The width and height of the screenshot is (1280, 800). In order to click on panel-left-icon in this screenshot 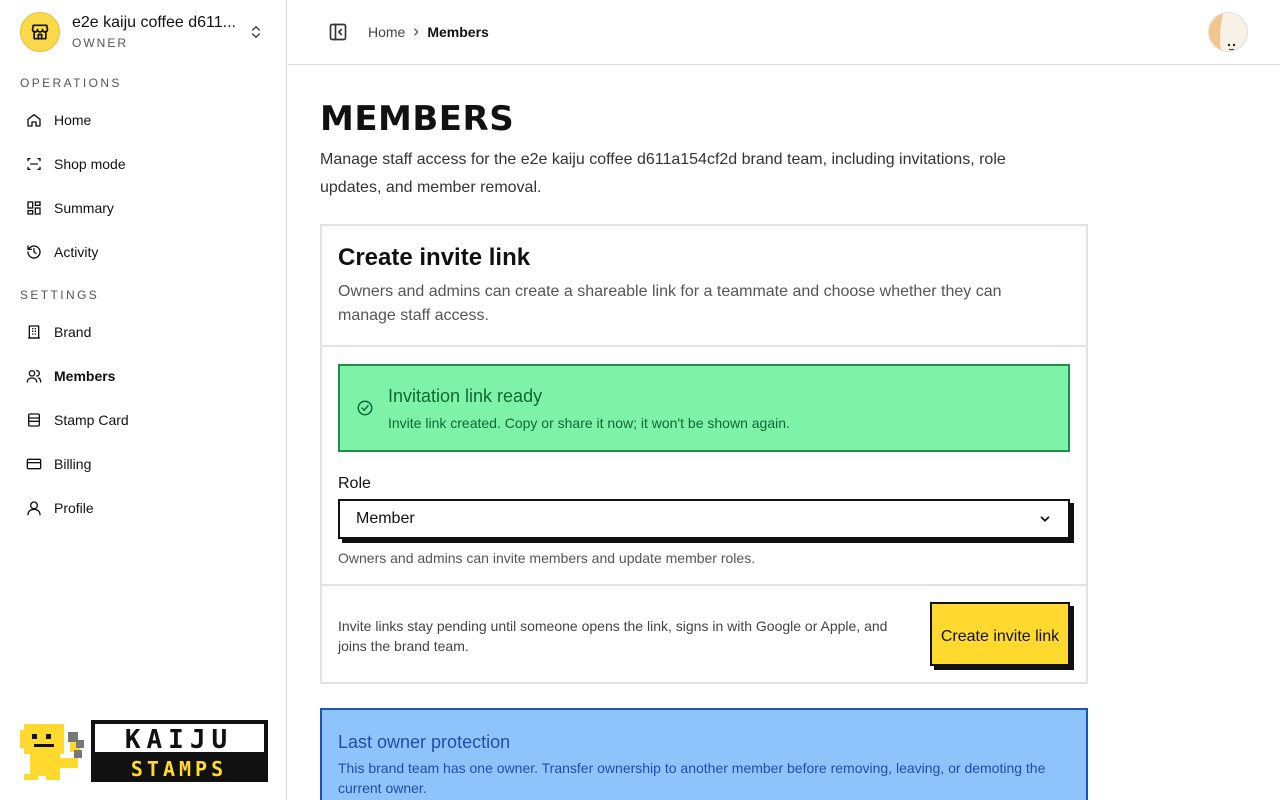, I will do `click(338, 32)`.